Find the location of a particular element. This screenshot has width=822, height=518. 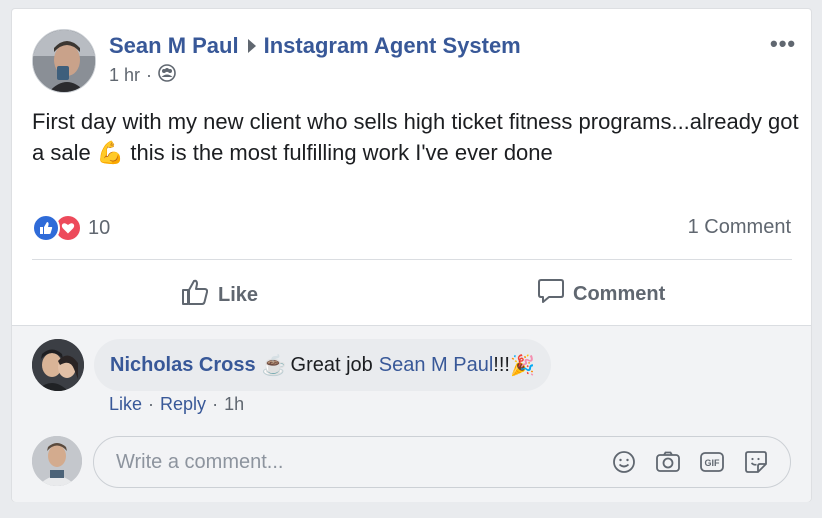

speech-bubble-icon is located at coordinates (551, 294).